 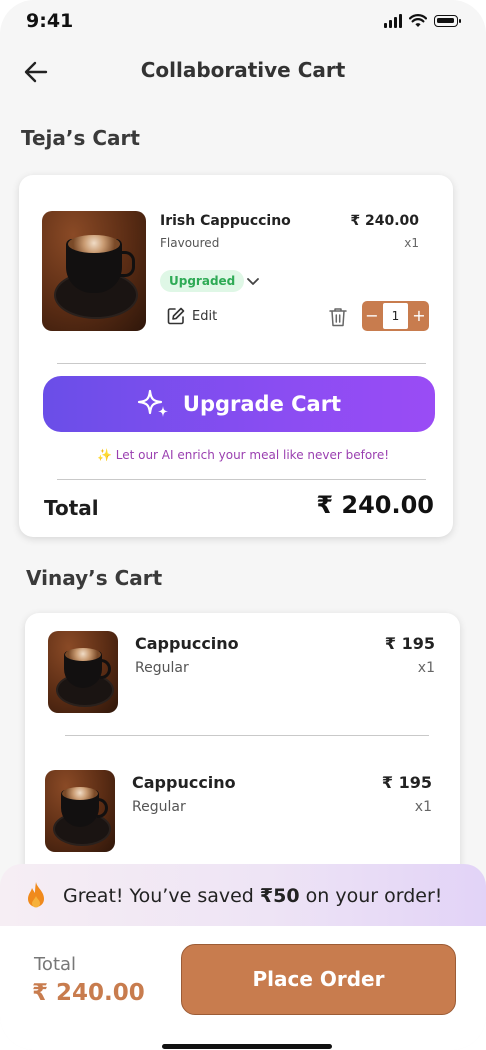 I want to click on teja-cart-total-value: ₹ 240.00, so click(x=375, y=505).